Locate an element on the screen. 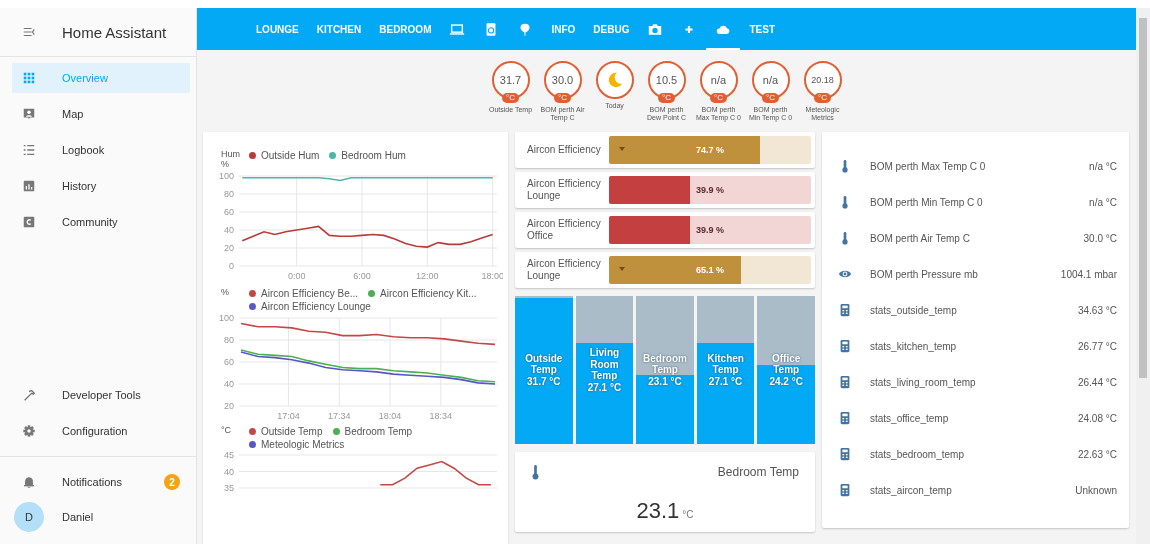 This screenshot has height=544, width=1150. app-title: Home Assistant is located at coordinates (114, 32).